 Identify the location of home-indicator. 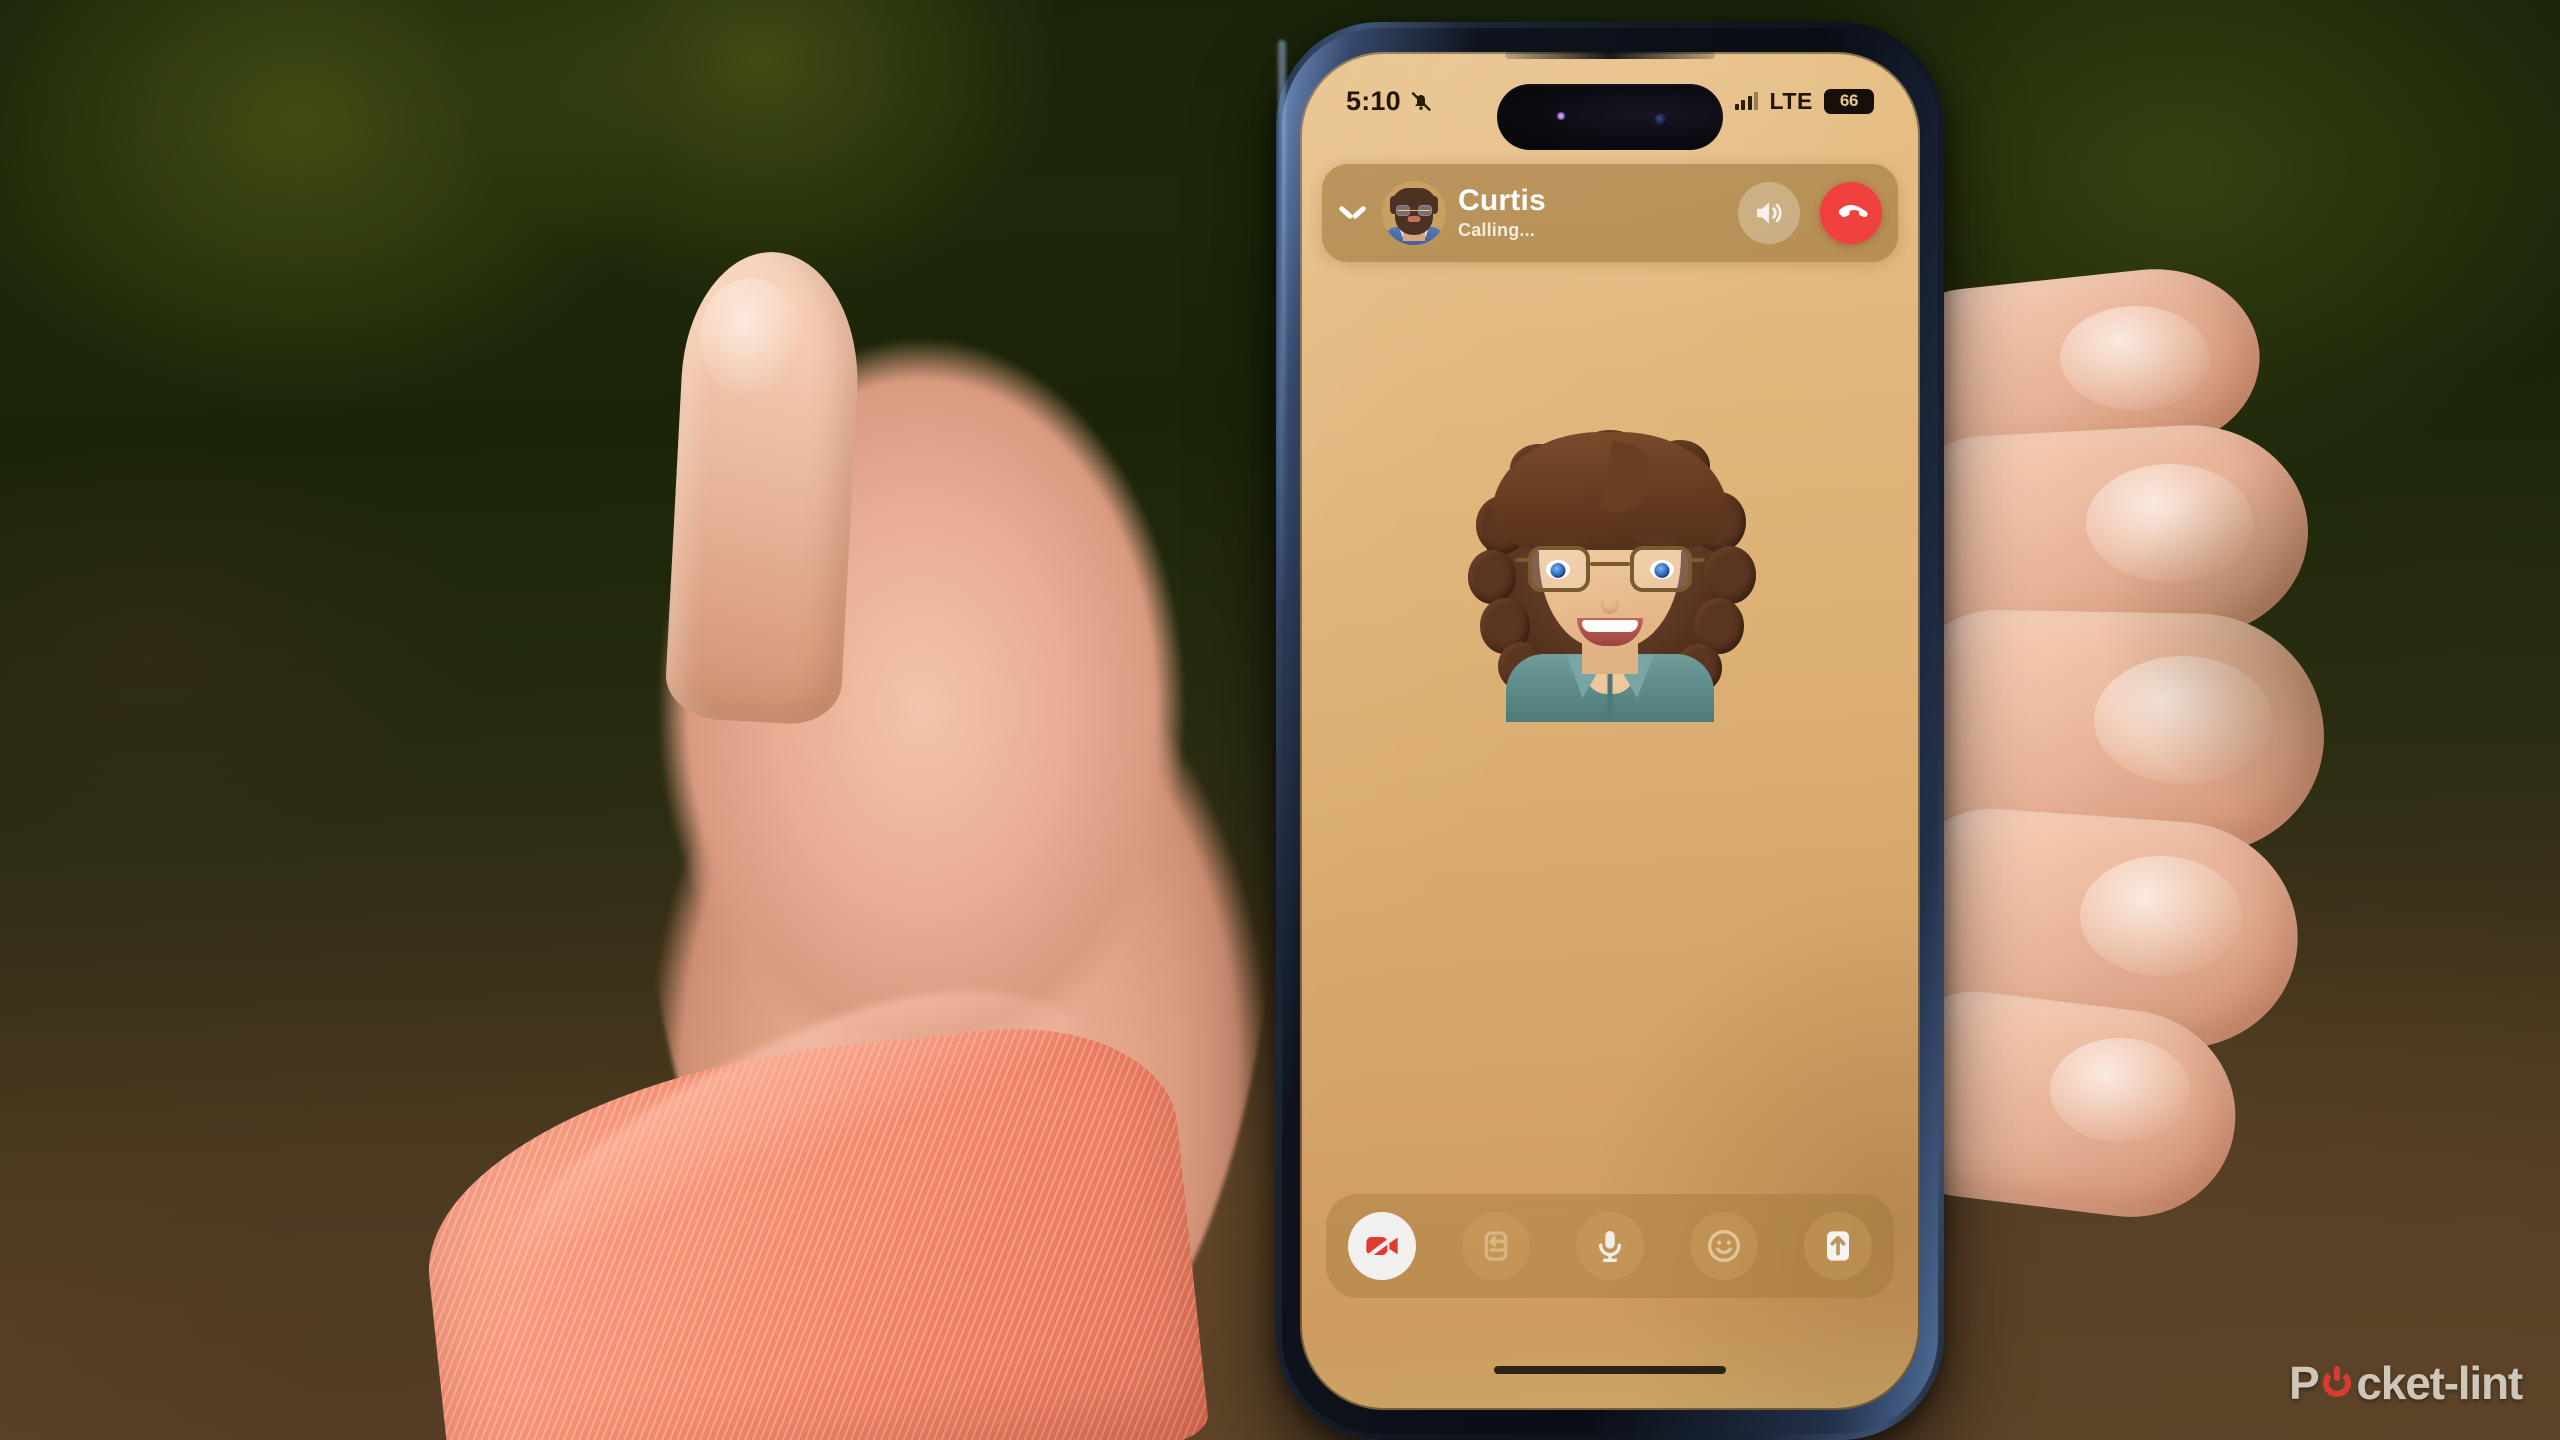
(1610, 1370).